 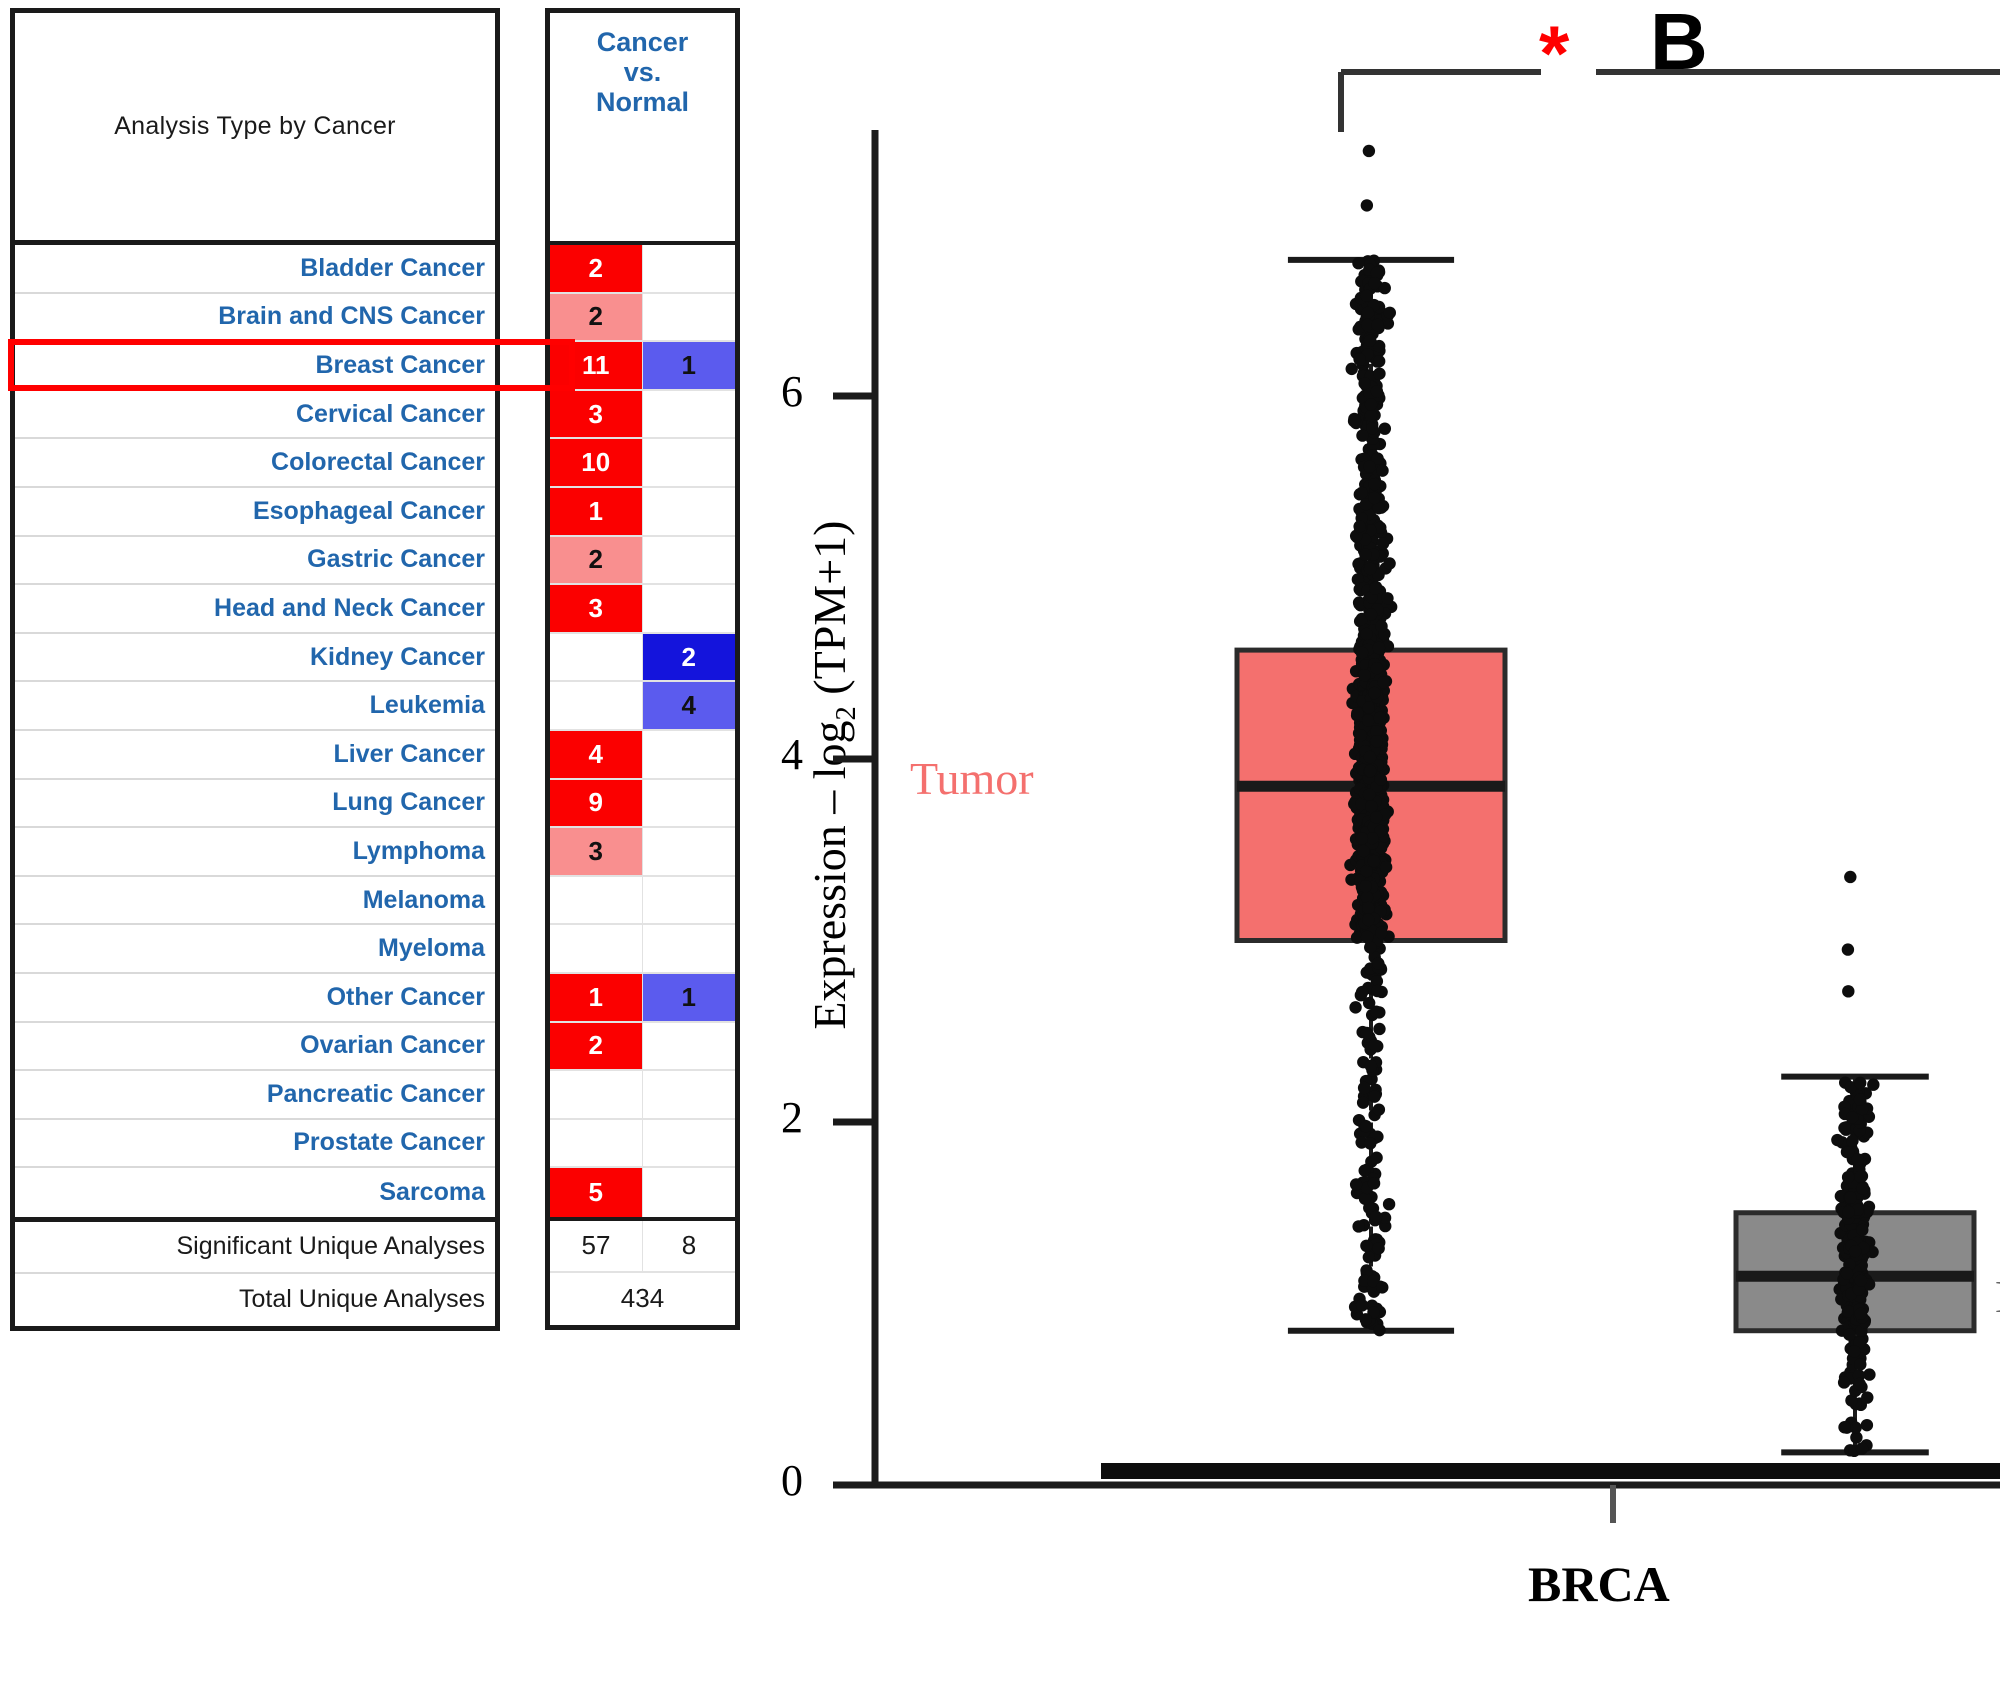 What do you see at coordinates (349, 607) in the screenshot?
I see `cancer-type-label: Head and Neck Cancer` at bounding box center [349, 607].